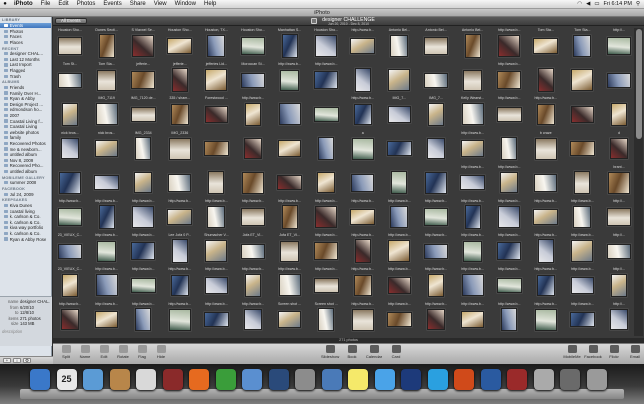 The height and width of the screenshot is (404, 644). What do you see at coordinates (46, 4) in the screenshot?
I see `menu-file: File` at bounding box center [46, 4].